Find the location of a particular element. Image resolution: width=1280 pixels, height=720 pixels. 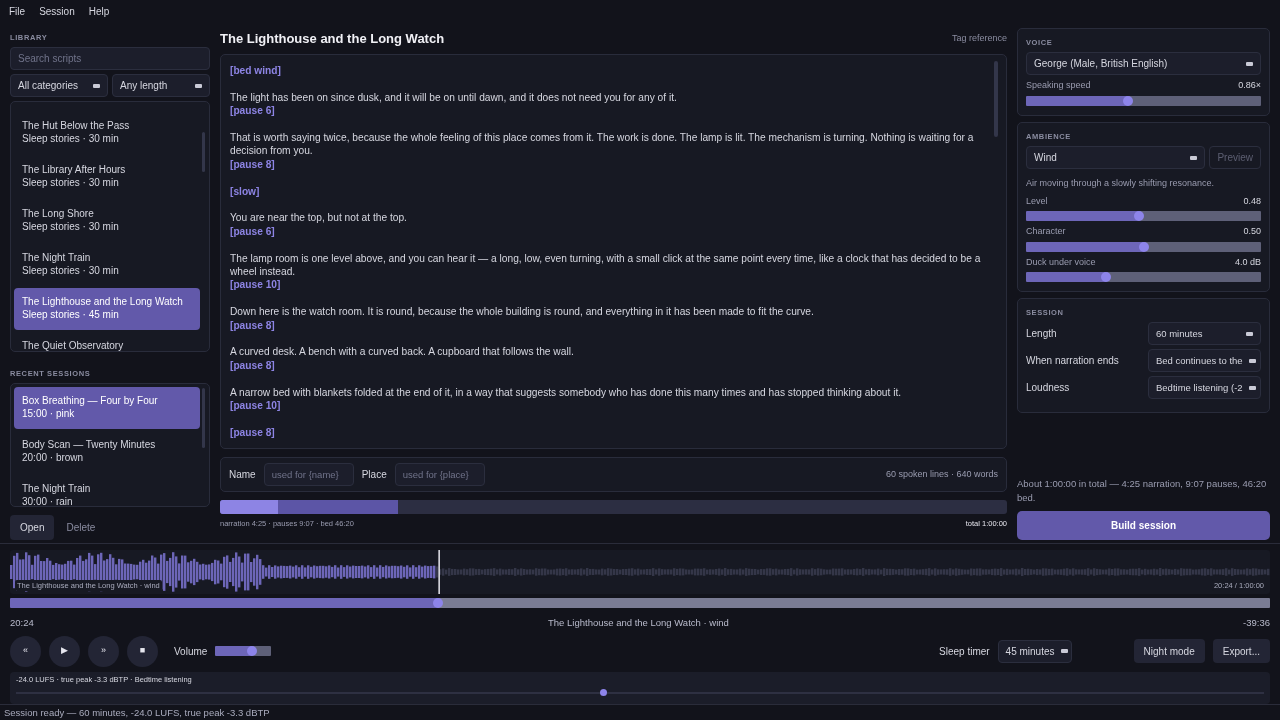

list-item: The Long Shore Sleep stories · 30 min is located at coordinates (107, 221).